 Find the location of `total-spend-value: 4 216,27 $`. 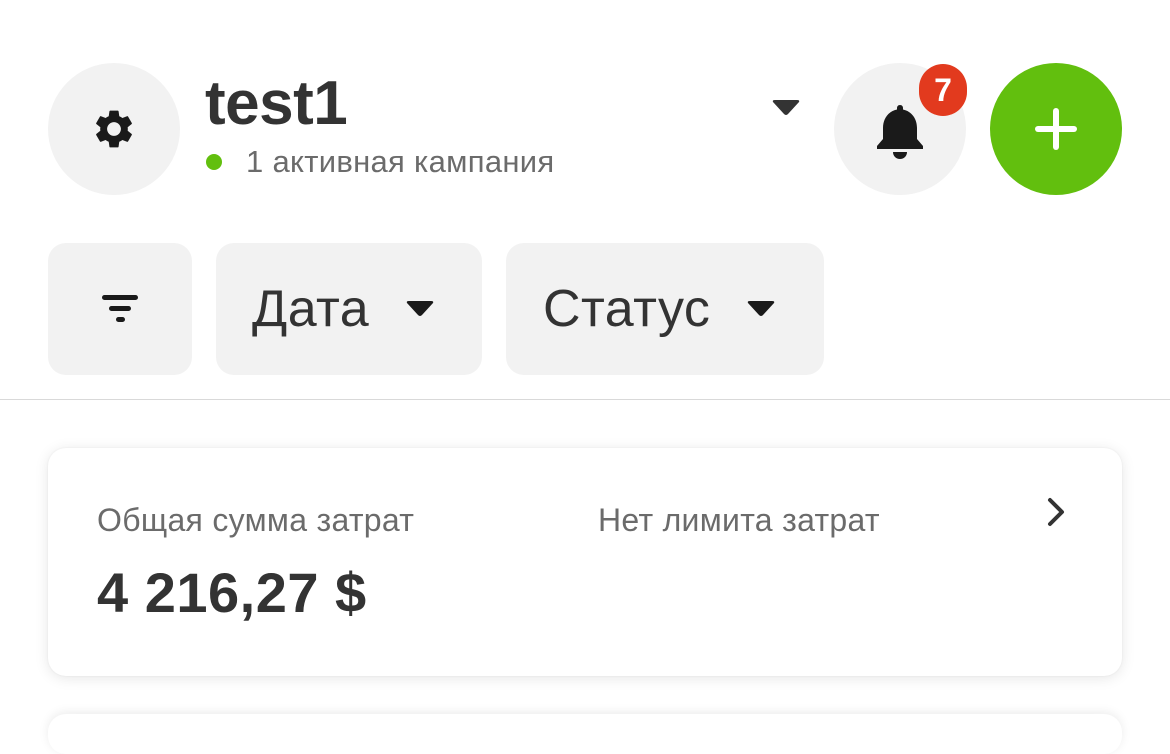

total-spend-value: 4 216,27 $ is located at coordinates (232, 592).